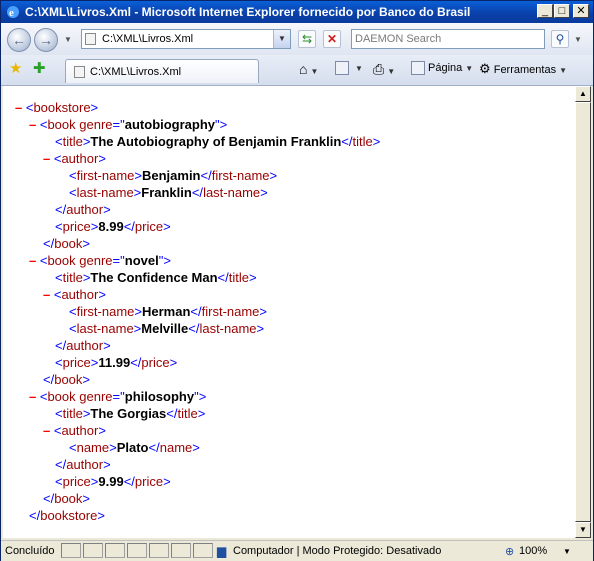 The height and width of the screenshot is (561, 594). What do you see at coordinates (79, 72) in the screenshot?
I see `tab-page-icon` at bounding box center [79, 72].